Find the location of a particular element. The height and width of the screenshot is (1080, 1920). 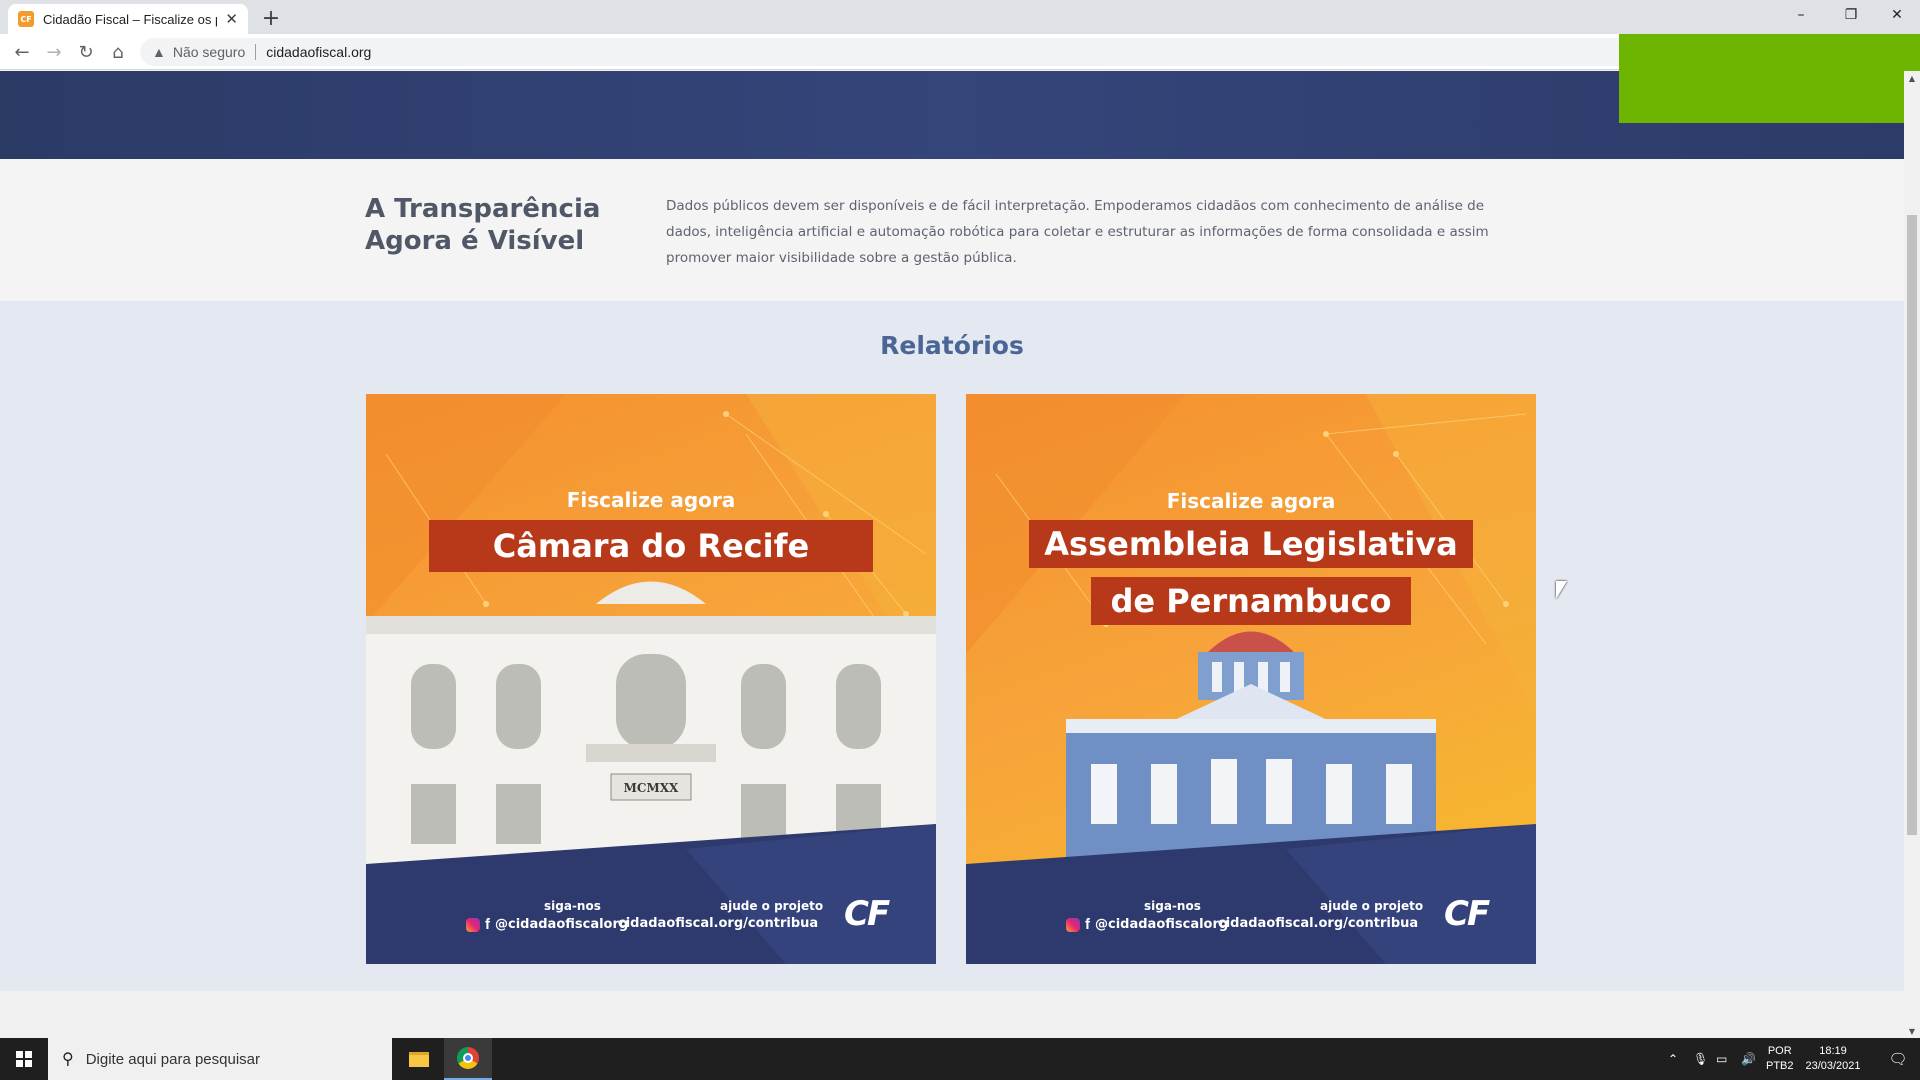

chrome-icon is located at coordinates (468, 1059).